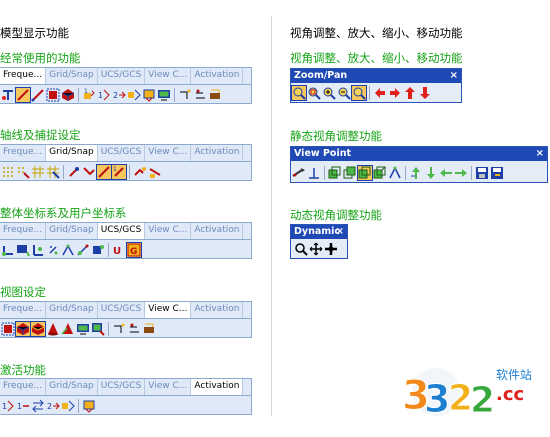 The width and height of the screenshot is (550, 437). What do you see at coordinates (134, 95) in the screenshot?
I see `label-property-icon` at bounding box center [134, 95].